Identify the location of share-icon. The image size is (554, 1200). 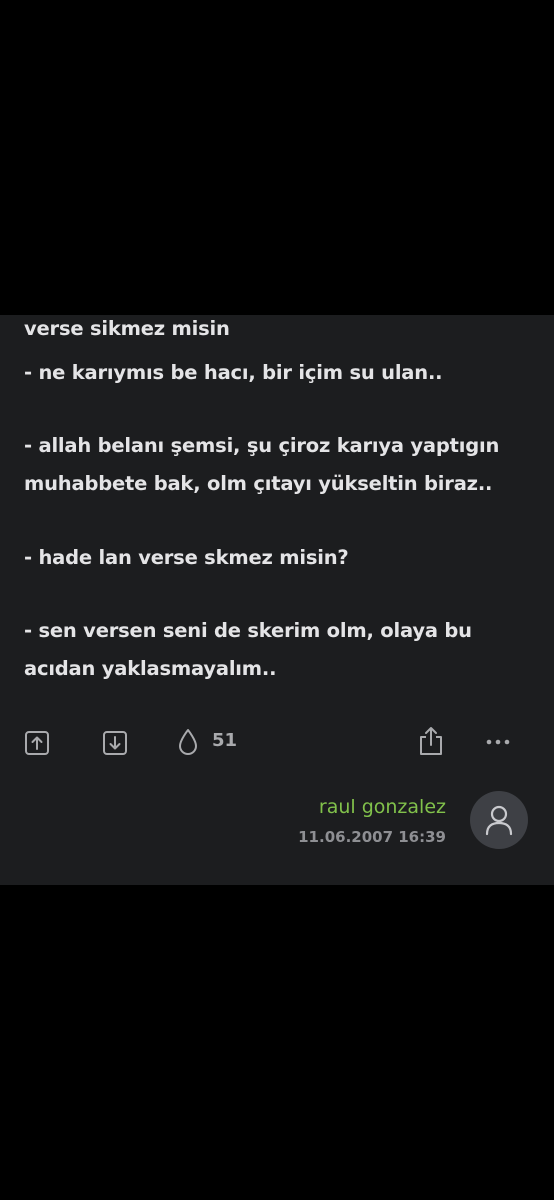
(431, 741).